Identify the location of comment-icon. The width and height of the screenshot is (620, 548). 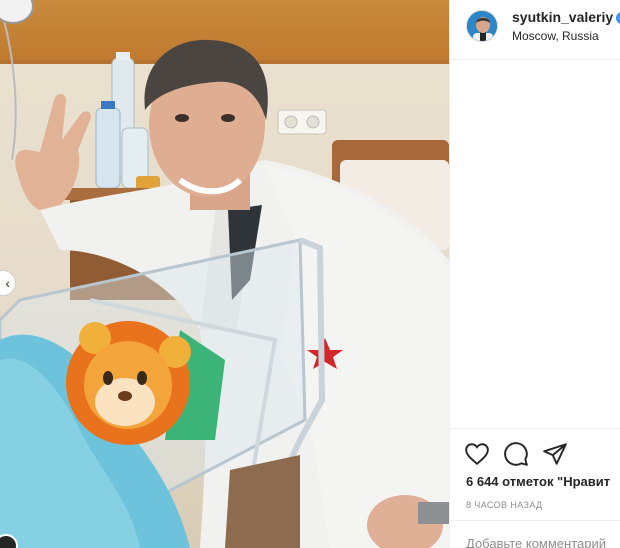
(516, 454).